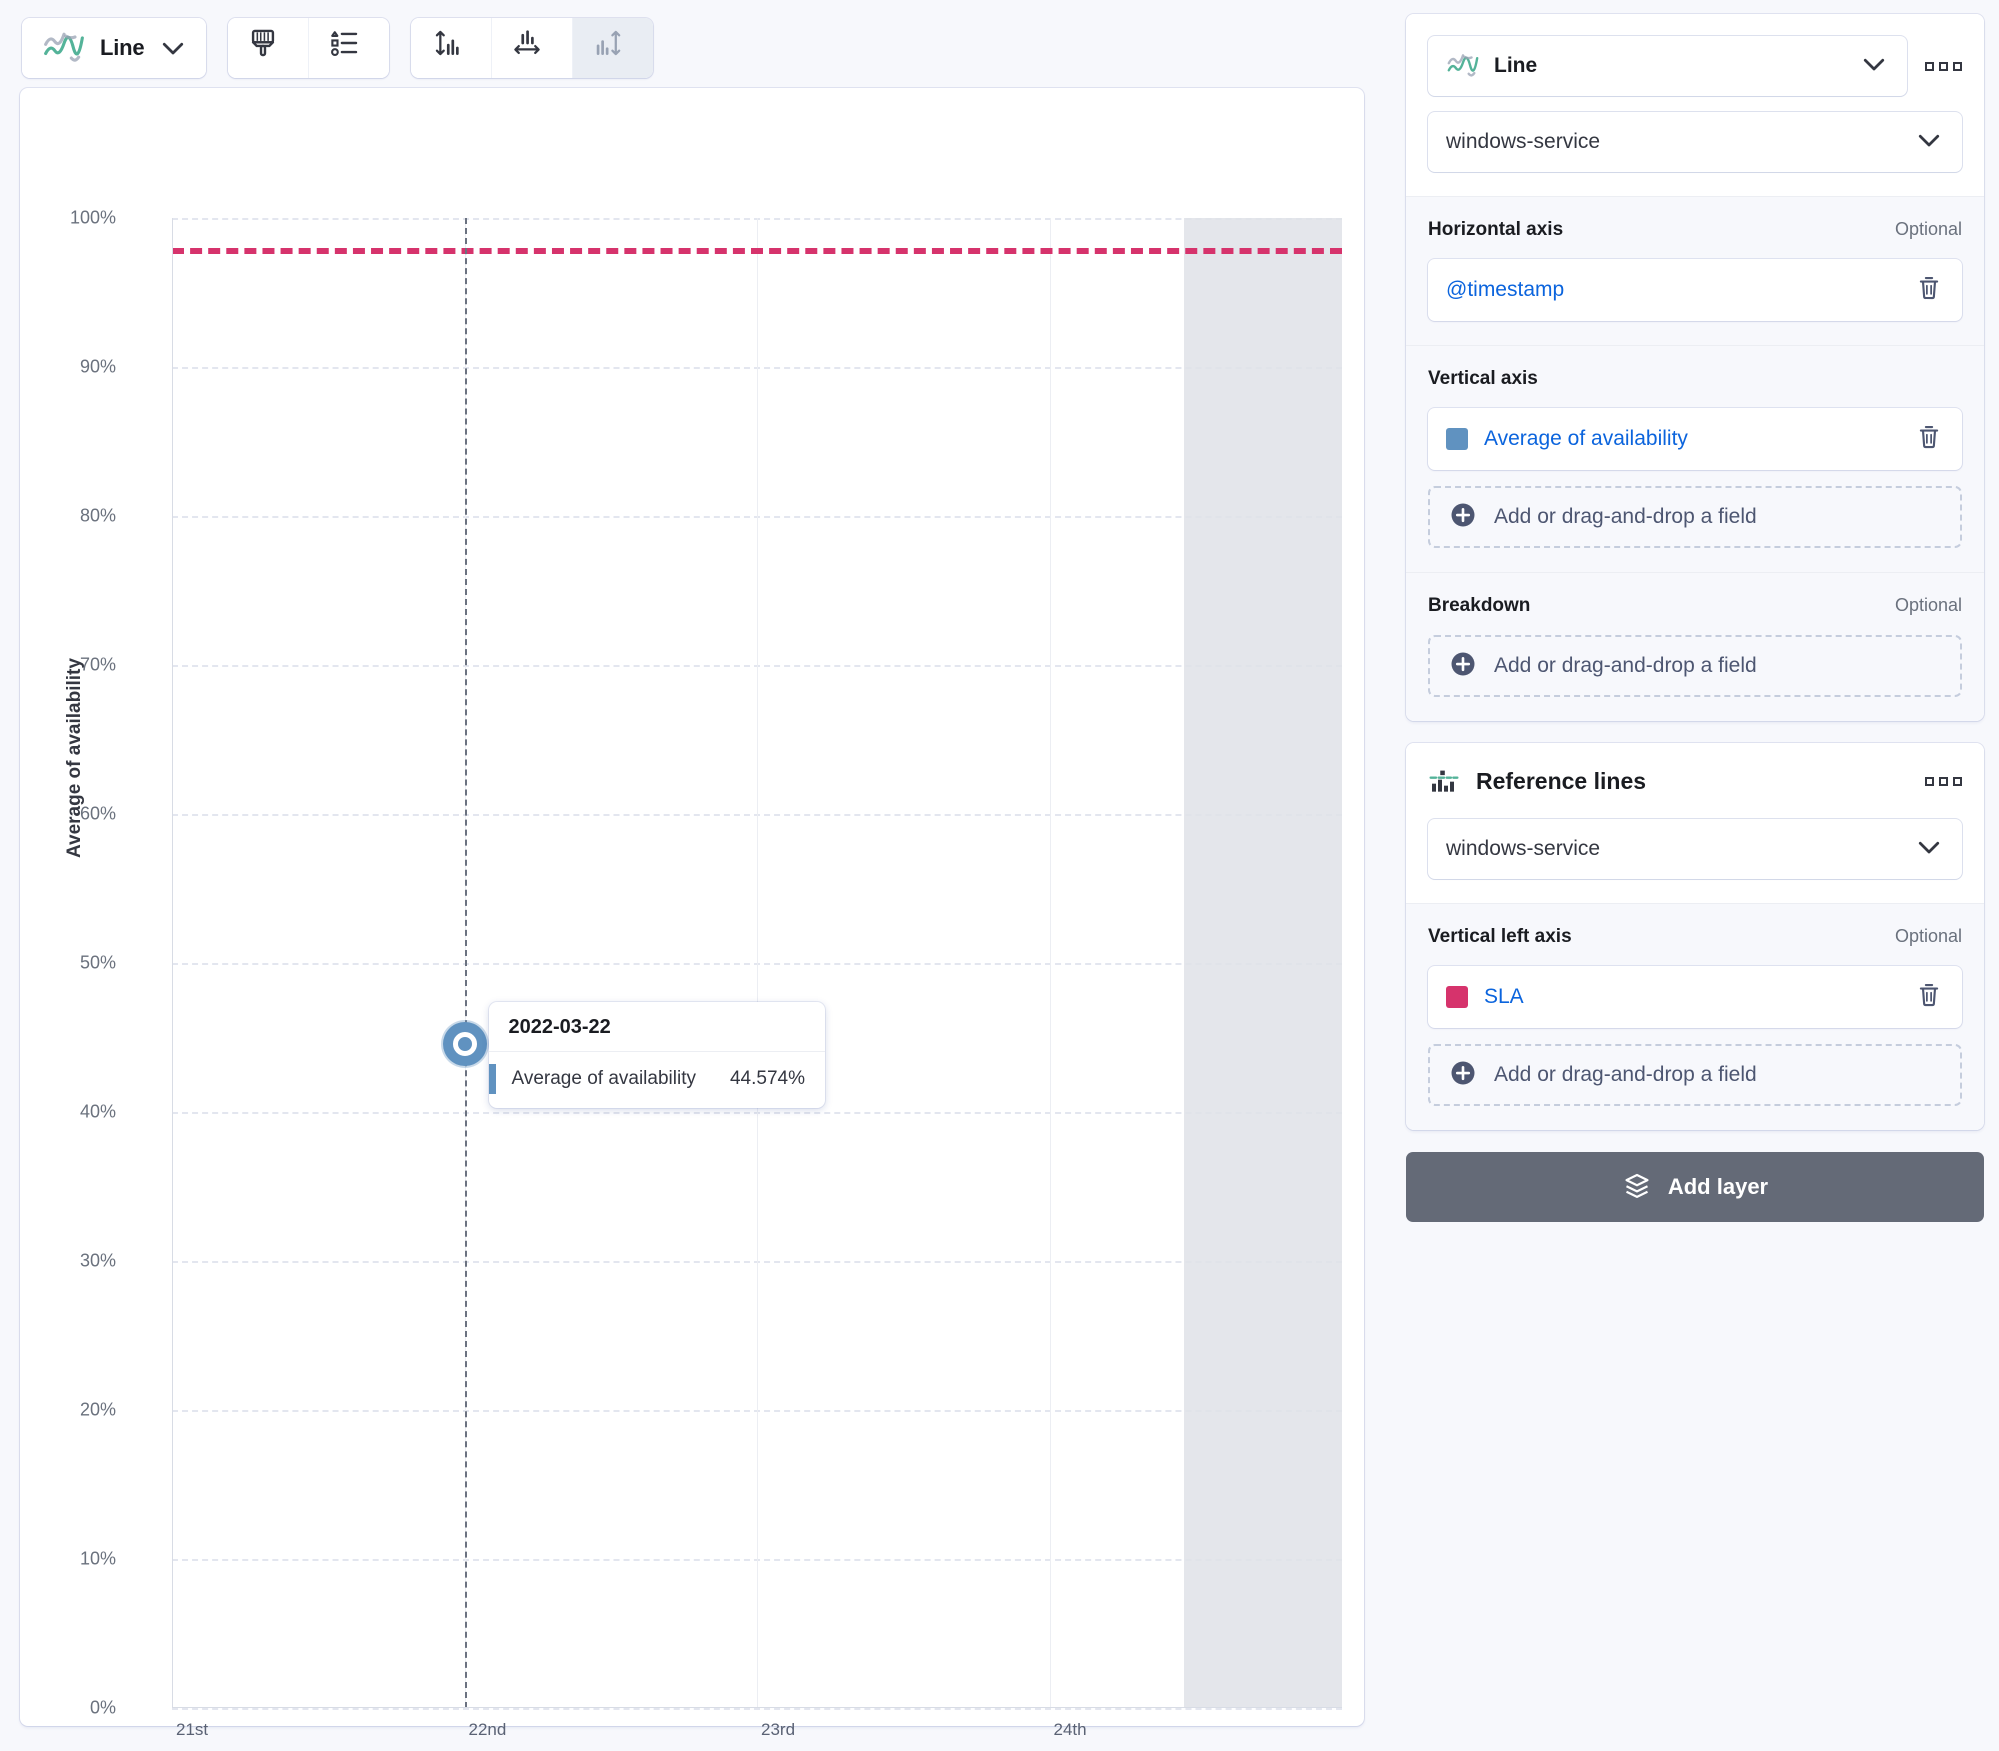 This screenshot has width=1999, height=1751. I want to click on vertical-orientation-button, so click(452, 48).